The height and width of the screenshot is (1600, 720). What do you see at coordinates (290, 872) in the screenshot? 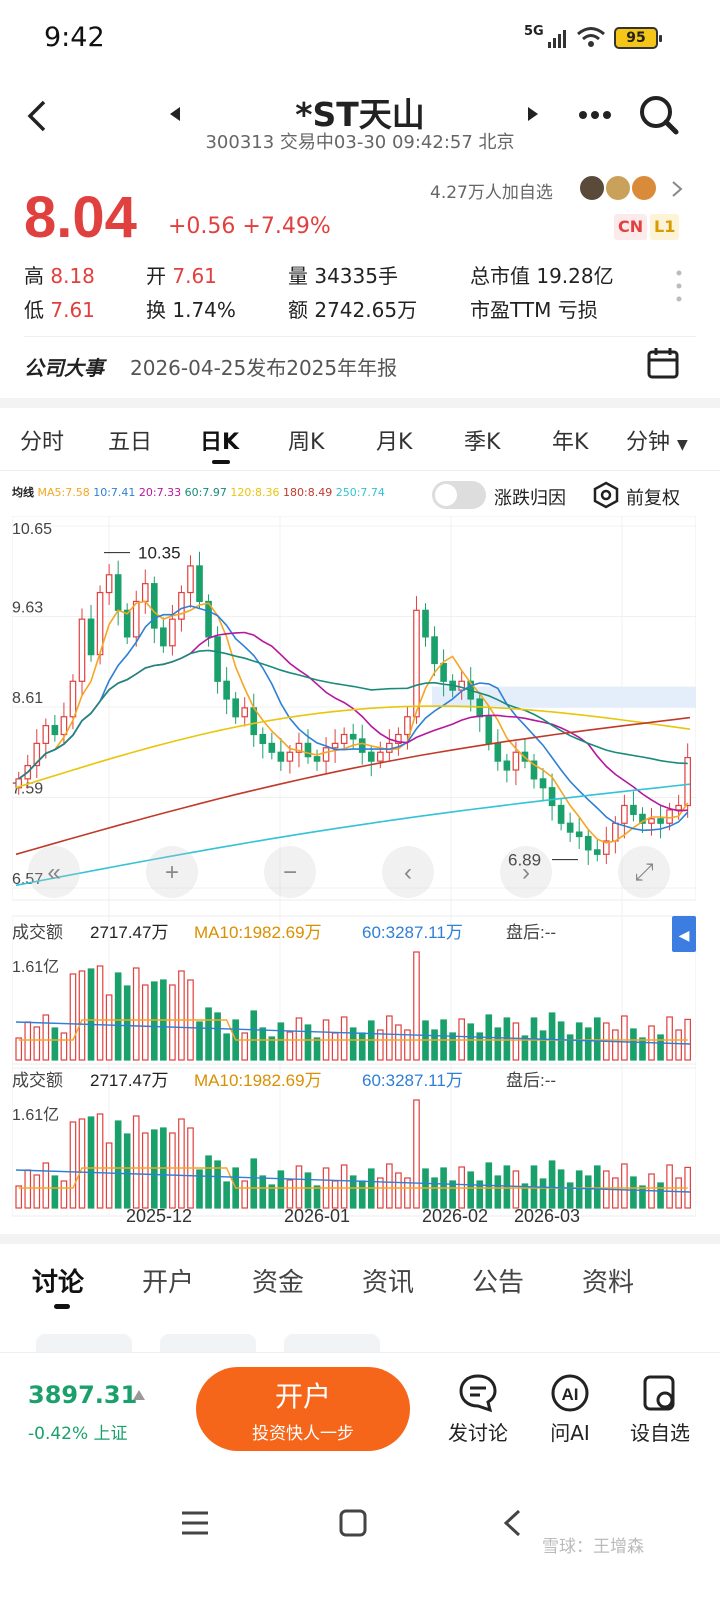
I see `chart-control-icon: −` at bounding box center [290, 872].